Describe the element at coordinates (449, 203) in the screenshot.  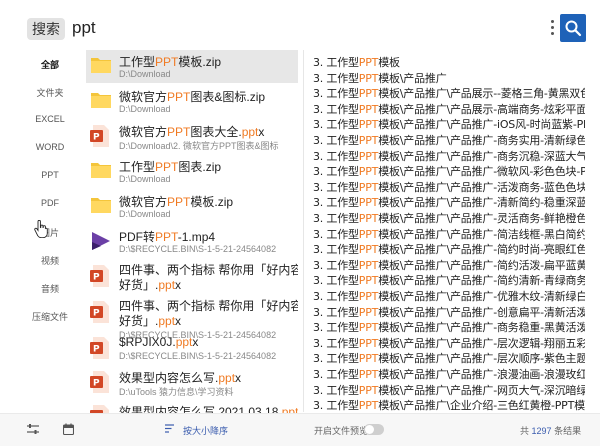
I see `preview-line: 3. 工作型PPT模板\产品推广\产品推广-清新简约-稳重深蓝-PP` at that location.